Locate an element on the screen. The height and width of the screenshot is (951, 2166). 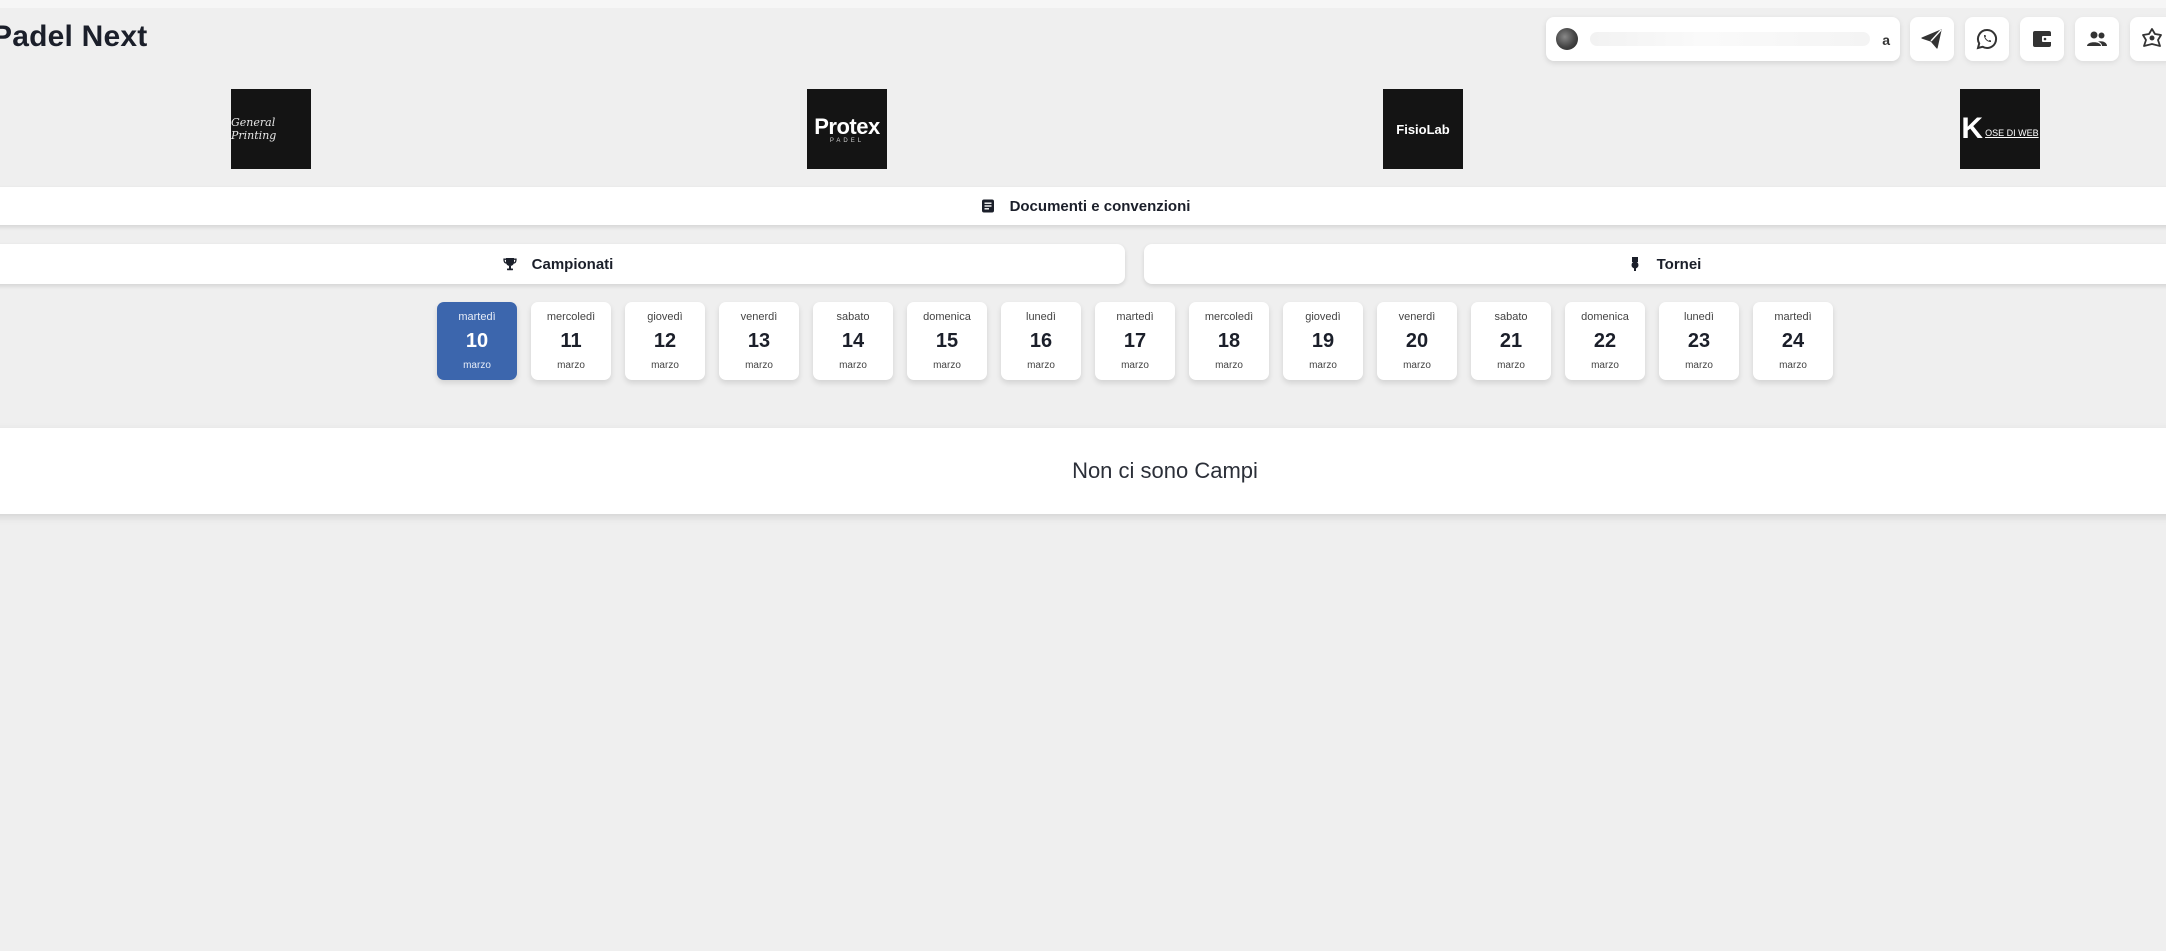
sponsor-wordmark: K OSE DI WEB is located at coordinates (1999, 129).